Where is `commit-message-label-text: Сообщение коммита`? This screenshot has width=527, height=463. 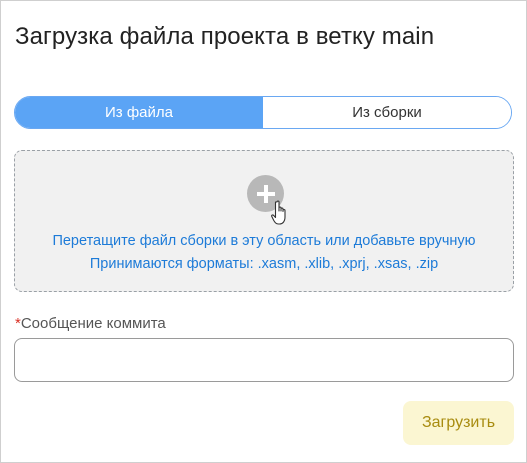
commit-message-label-text: Сообщение коммита is located at coordinates (93, 323).